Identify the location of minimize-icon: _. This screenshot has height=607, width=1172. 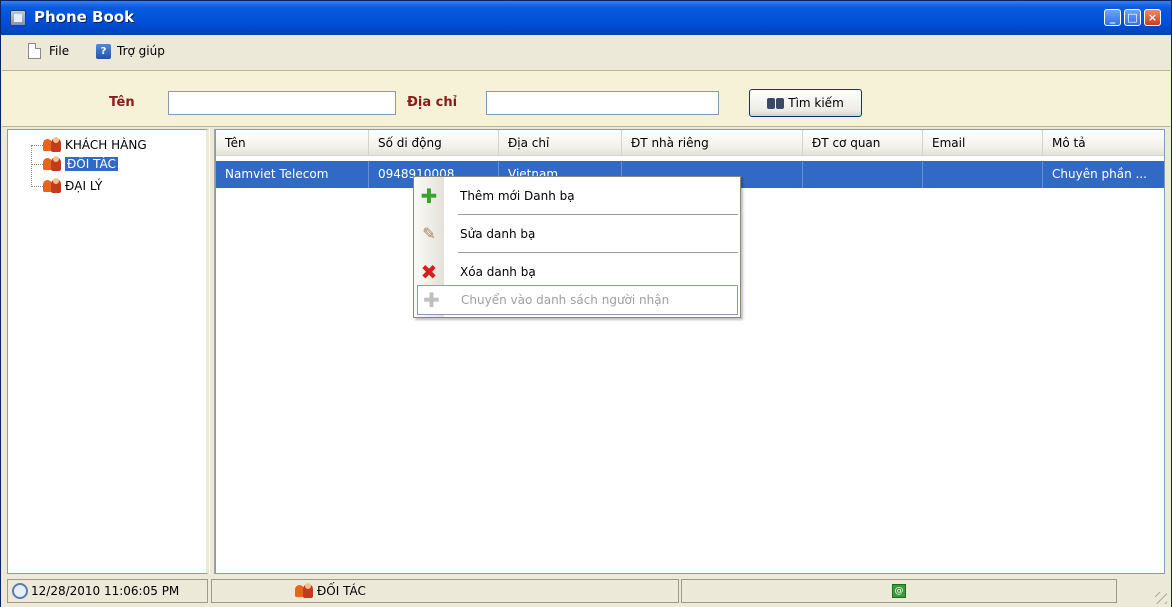
(1112, 17).